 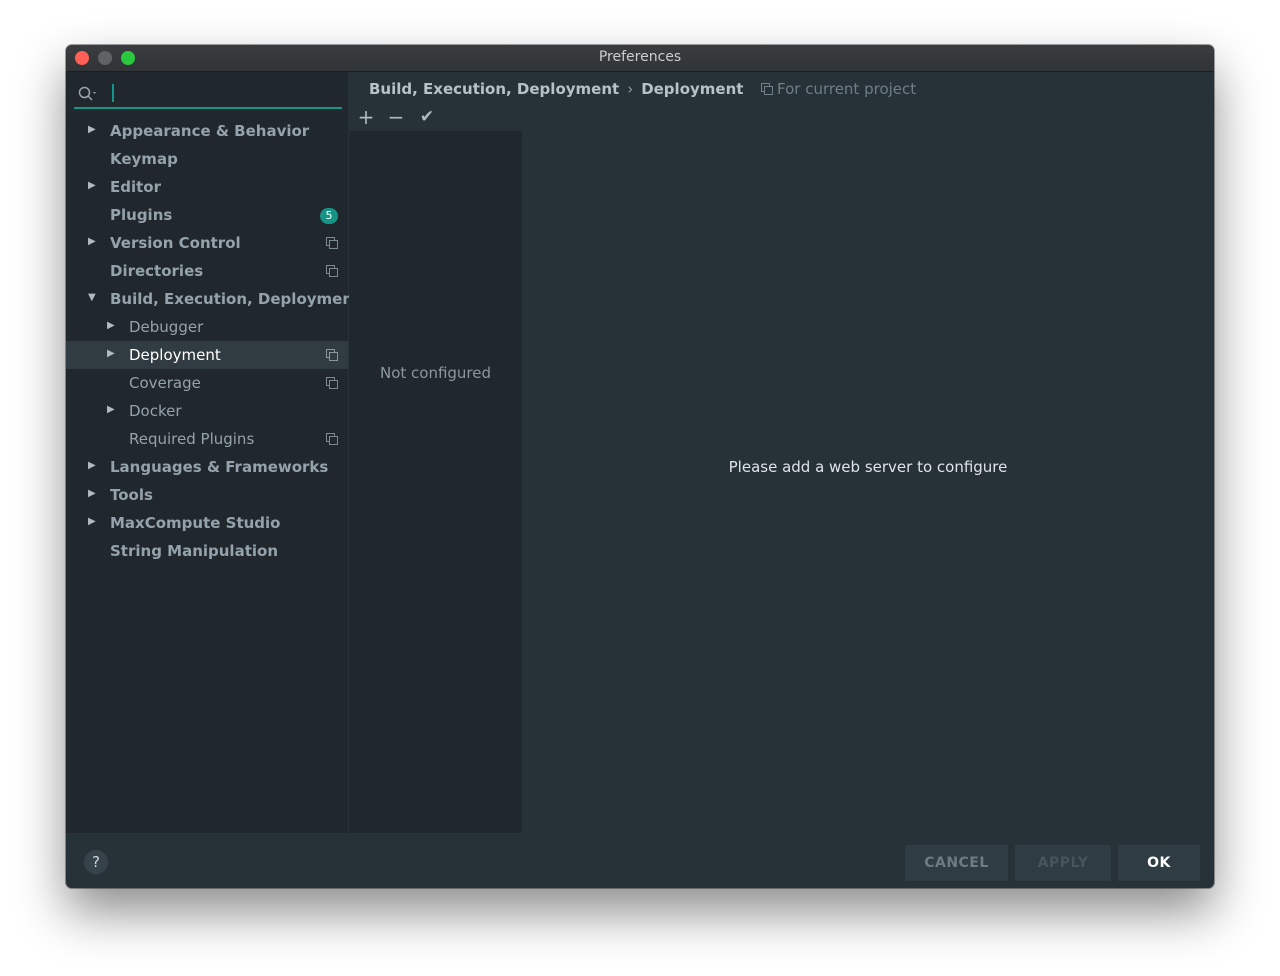 I want to click on title-bar: Preferences, so click(x=640, y=58).